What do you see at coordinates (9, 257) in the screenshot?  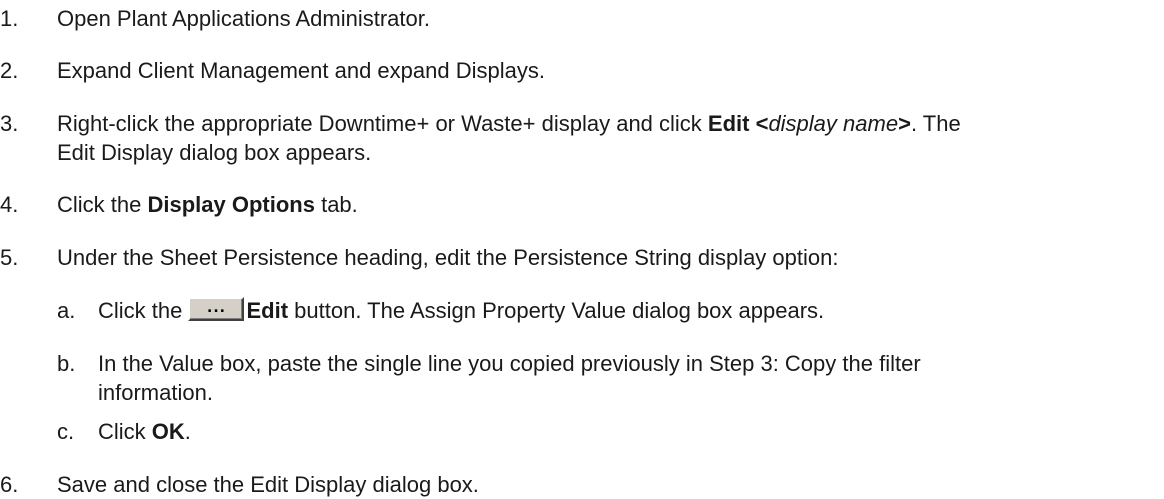 I see `step-number: 5.` at bounding box center [9, 257].